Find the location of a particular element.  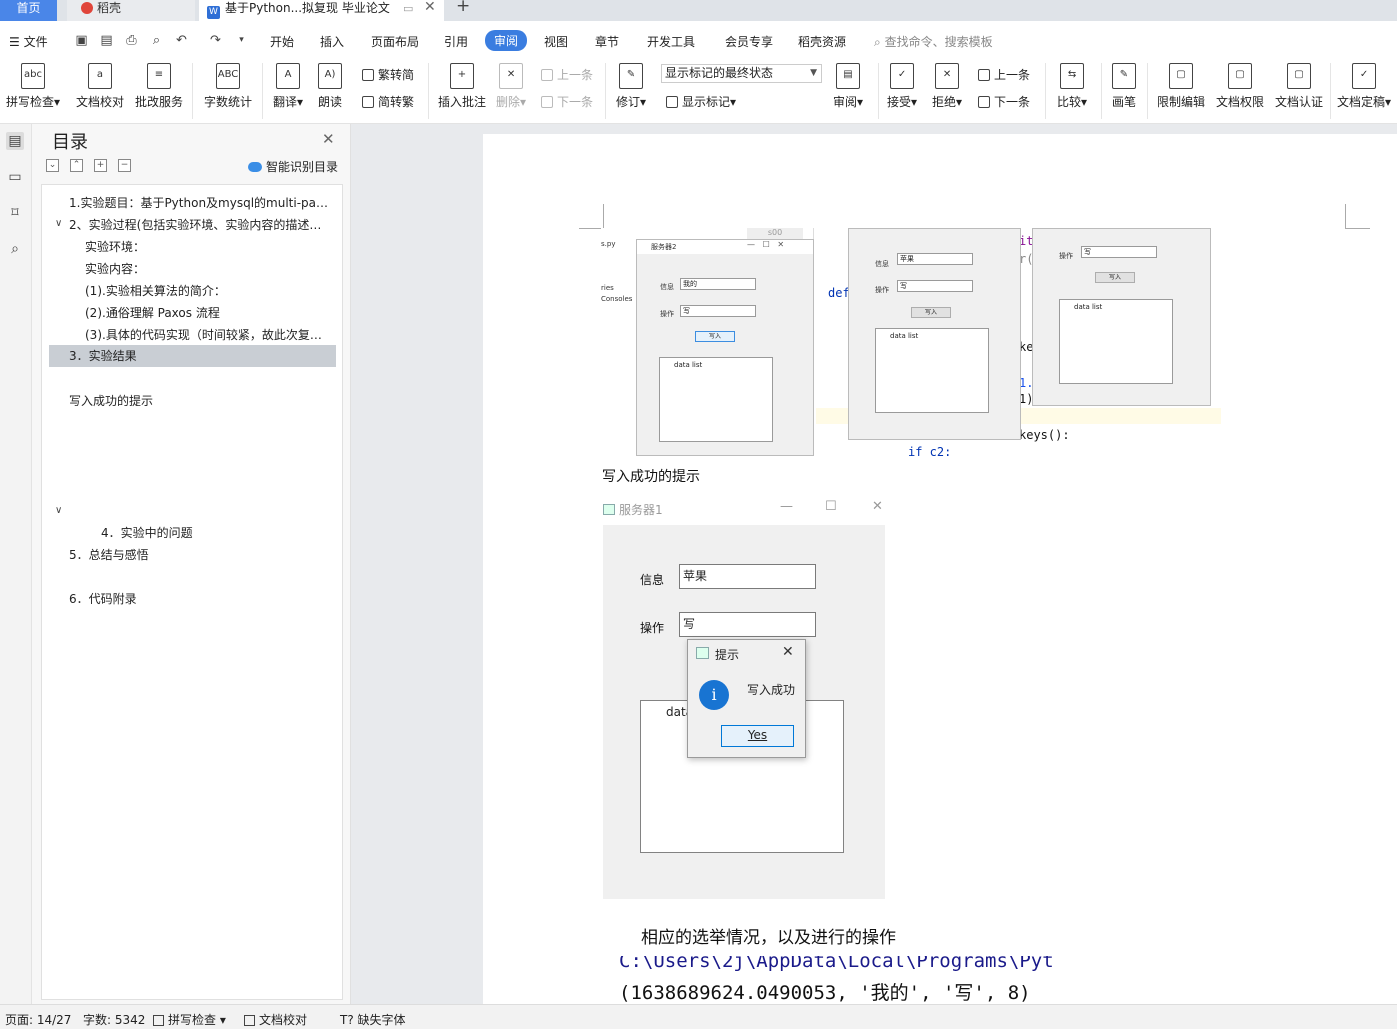

revise-service-label: 批改服务 is located at coordinates (159, 102).